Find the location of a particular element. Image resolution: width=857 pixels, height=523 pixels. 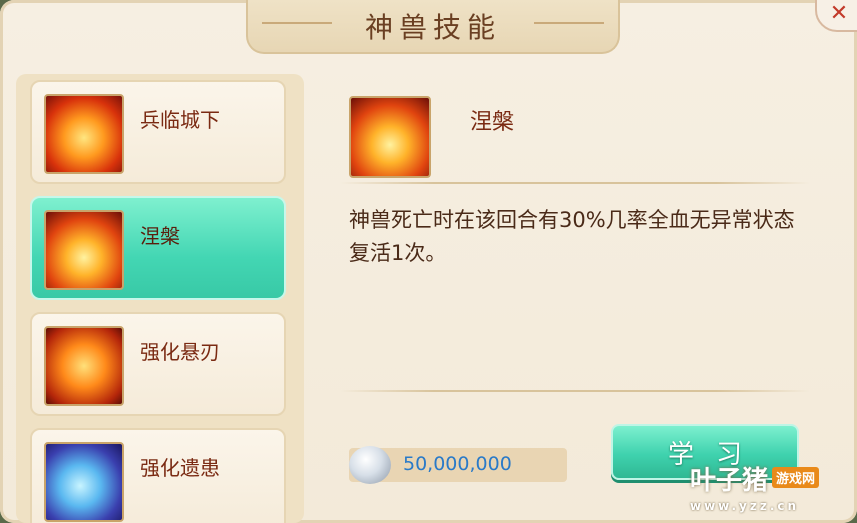

dialog-title: 神兽技能 is located at coordinates (432, 27).